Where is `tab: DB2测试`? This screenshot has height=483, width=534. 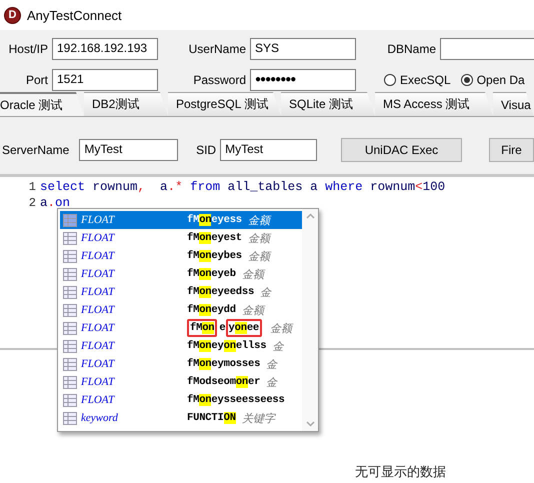
tab: DB2测试 is located at coordinates (126, 104).